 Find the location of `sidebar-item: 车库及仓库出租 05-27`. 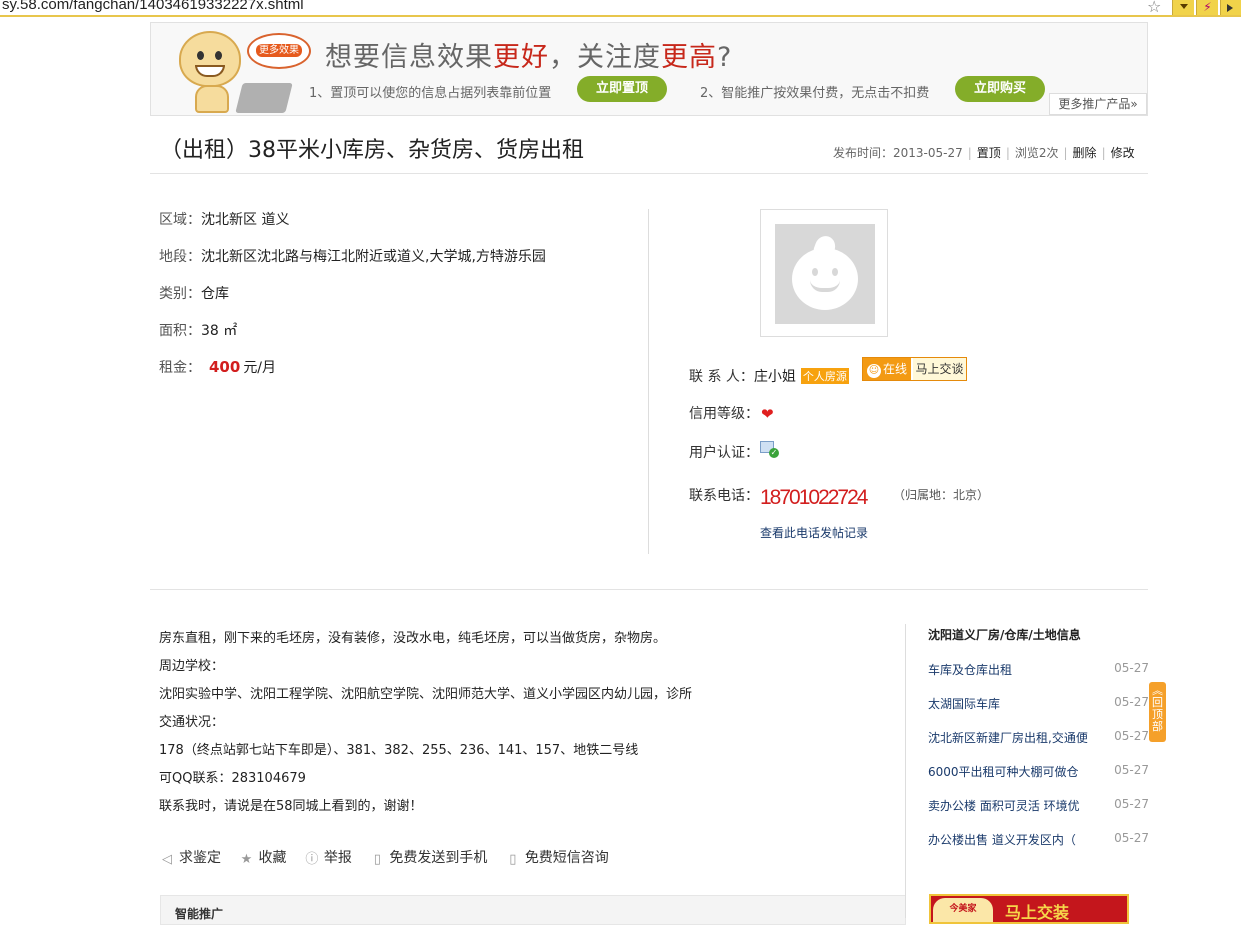

sidebar-item: 车库及仓库出租 05-27 is located at coordinates (1038, 669).